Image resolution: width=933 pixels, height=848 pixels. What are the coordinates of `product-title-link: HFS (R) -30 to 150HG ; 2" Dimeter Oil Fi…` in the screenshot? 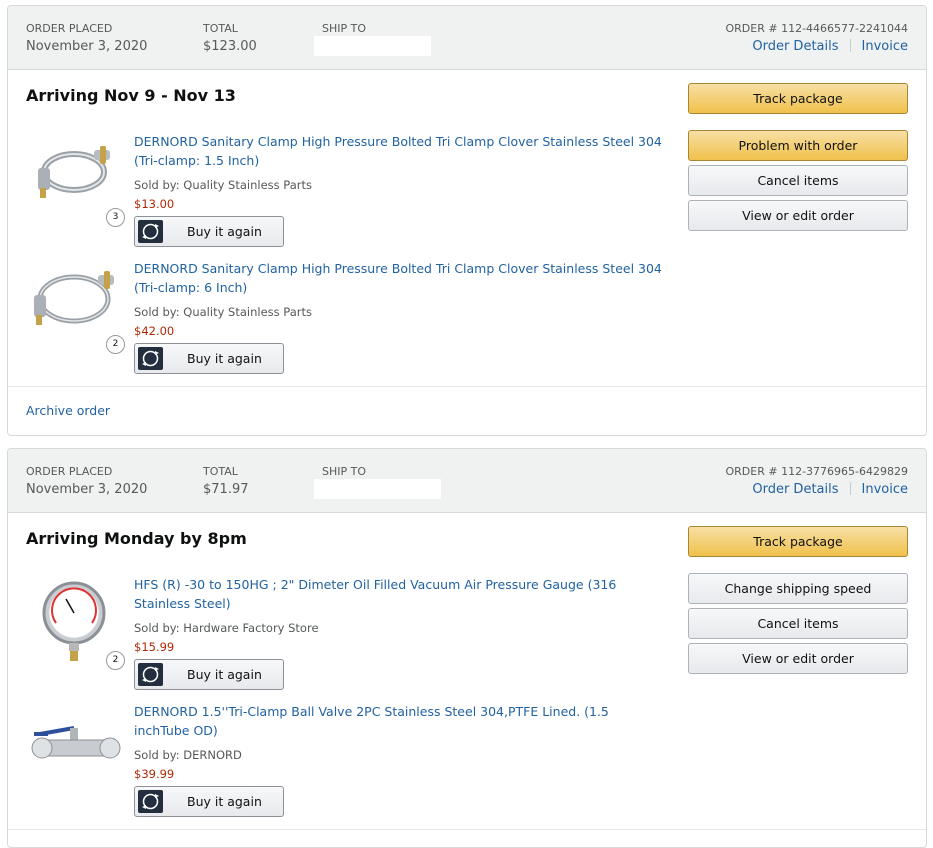 It's located at (399, 594).